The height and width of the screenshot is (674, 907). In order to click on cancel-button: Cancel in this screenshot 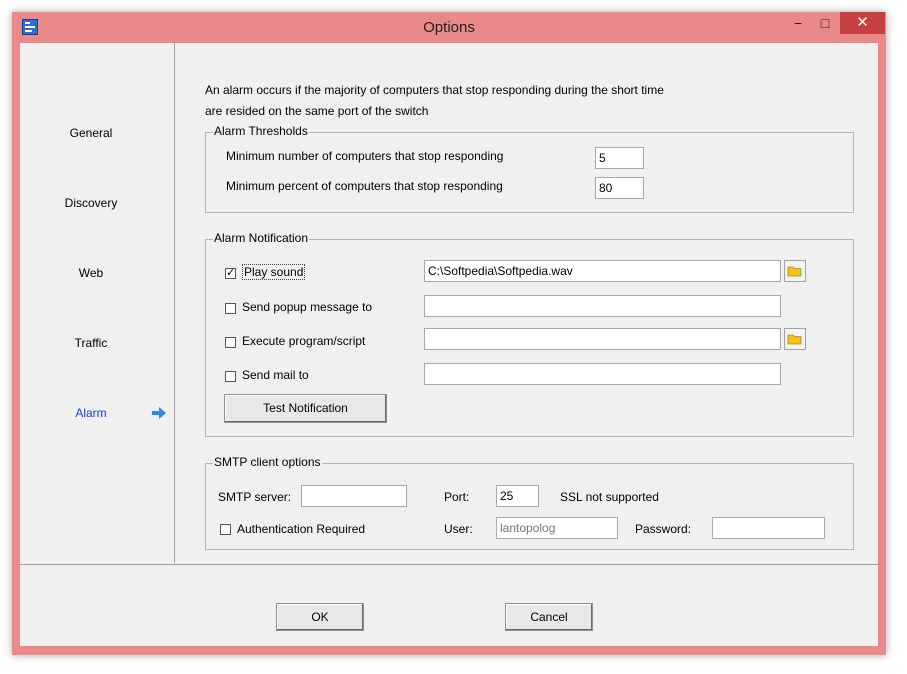, I will do `click(549, 617)`.